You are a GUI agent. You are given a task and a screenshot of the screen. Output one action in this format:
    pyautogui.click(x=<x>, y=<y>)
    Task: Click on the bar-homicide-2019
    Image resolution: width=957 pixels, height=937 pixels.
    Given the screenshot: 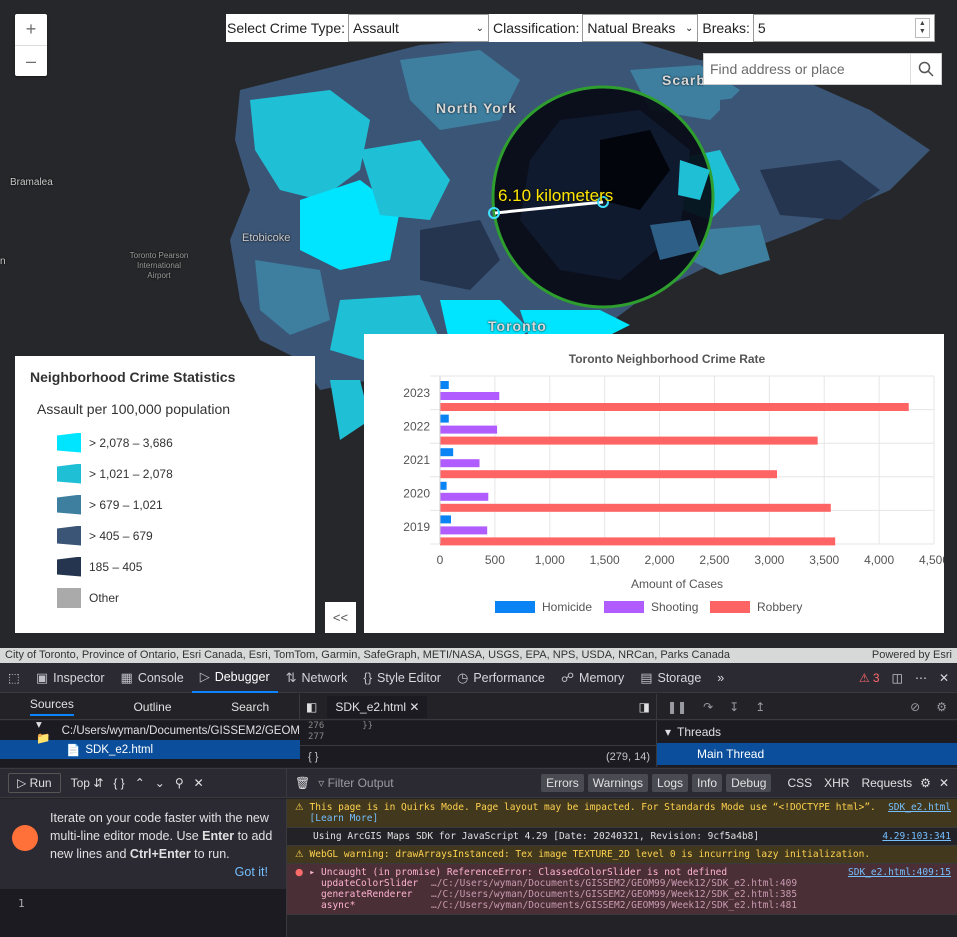 What is the action you would take?
    pyautogui.click(x=445, y=519)
    